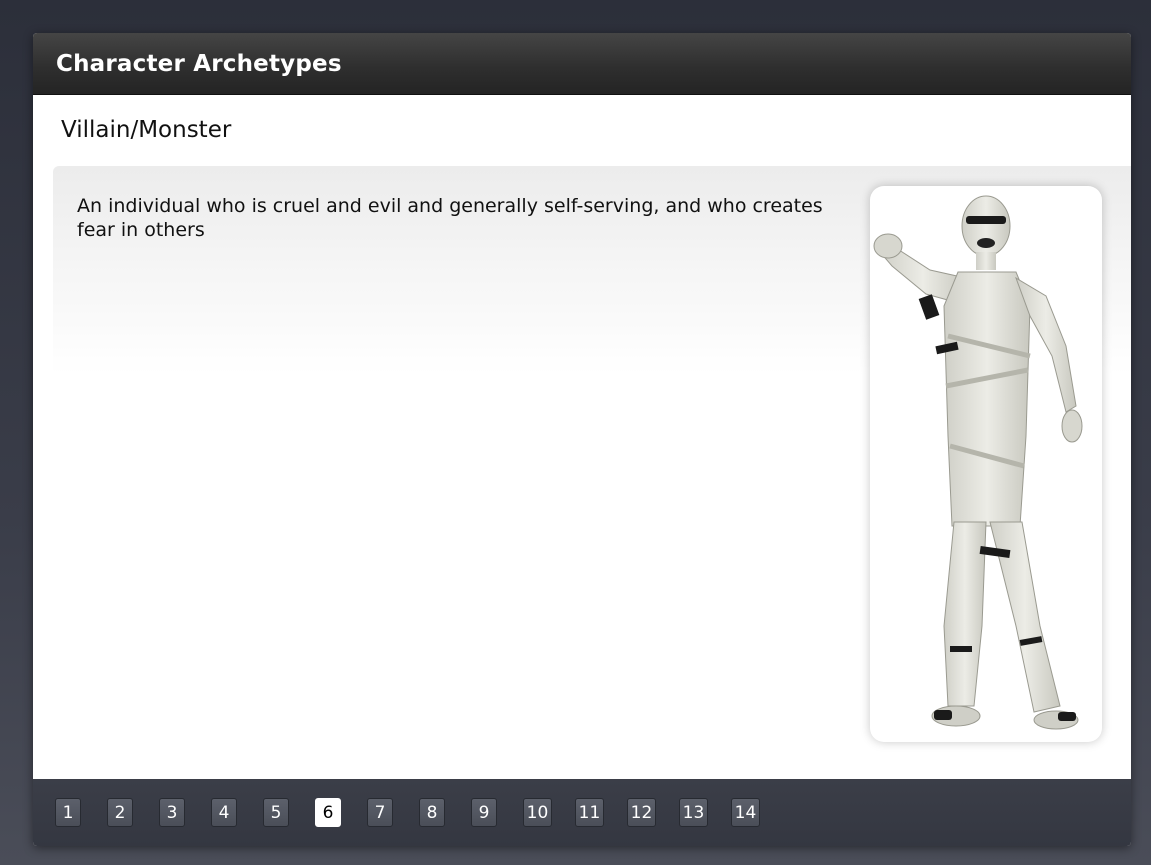  Describe the element at coordinates (432, 812) in the screenshot. I see `page-button-8: 8` at that location.